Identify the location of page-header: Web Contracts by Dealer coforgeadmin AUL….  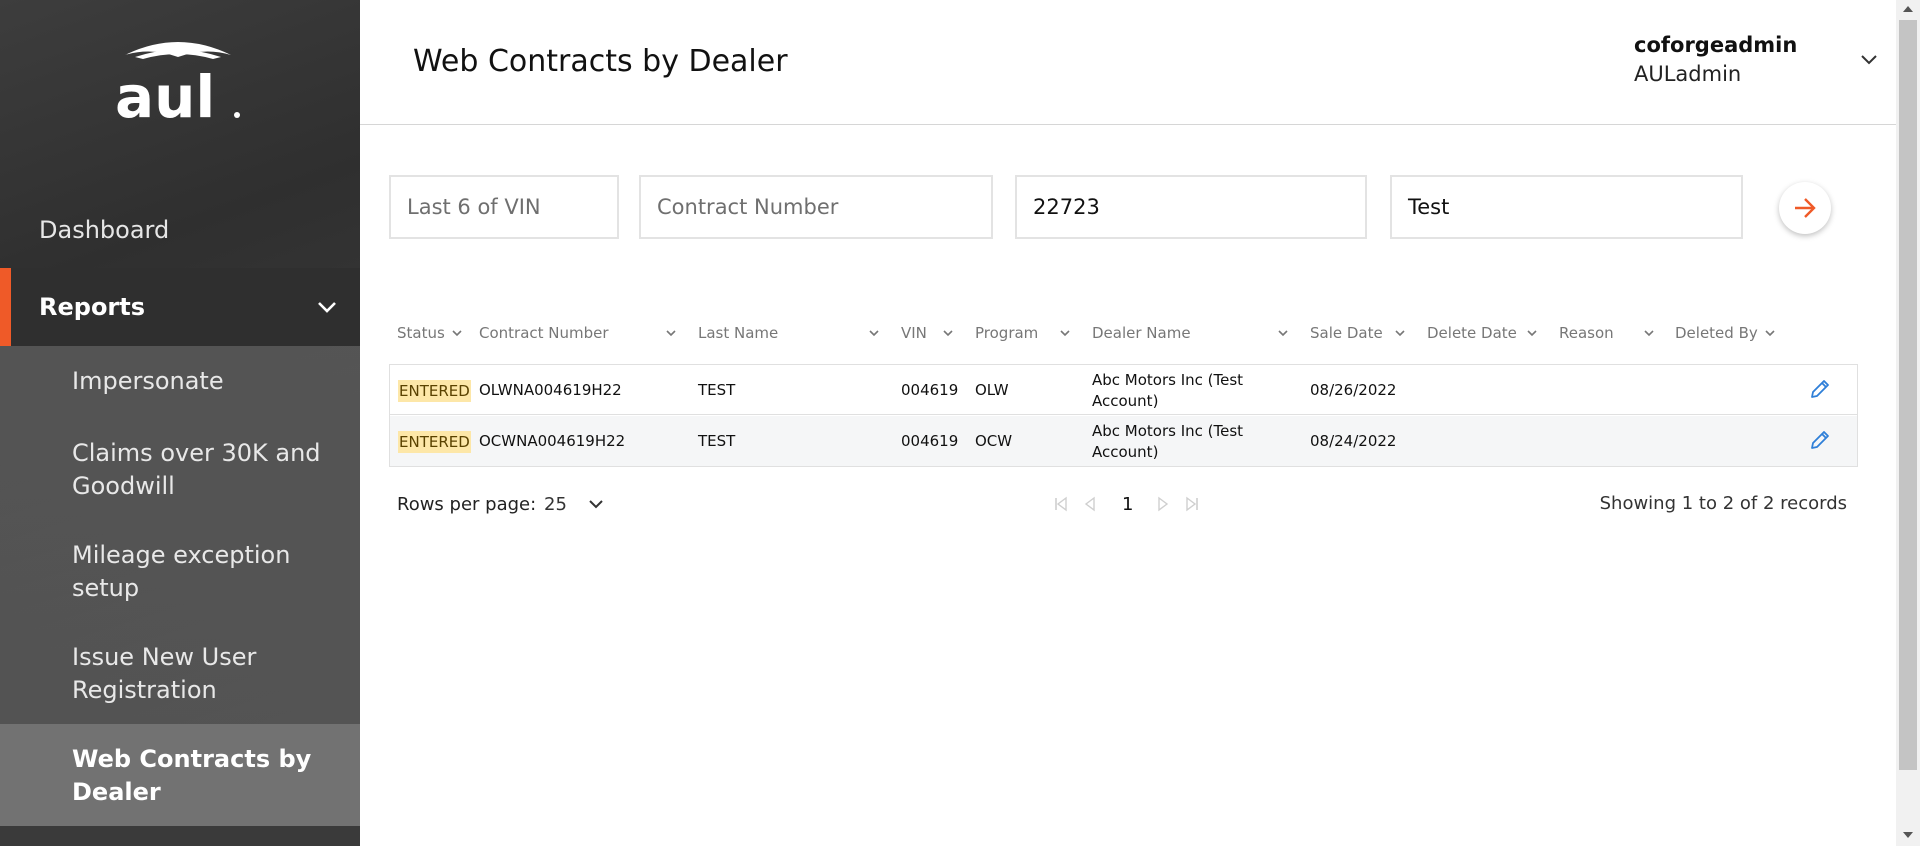
(1128, 62).